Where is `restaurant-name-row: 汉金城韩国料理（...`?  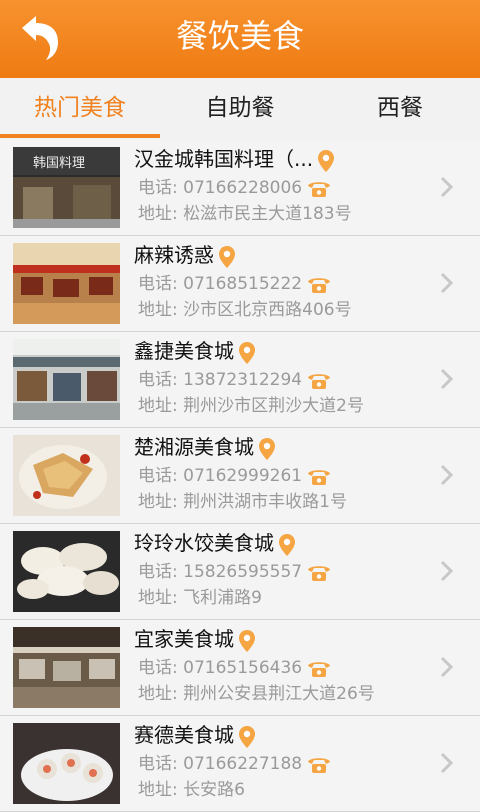
restaurant-name-row: 汉金城韩国料理（... is located at coordinates (234, 159).